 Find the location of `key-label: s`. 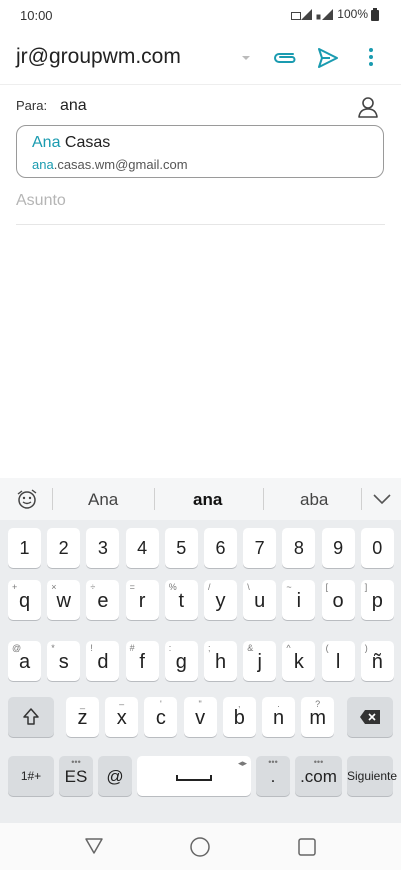

key-label: s is located at coordinates (63, 662).